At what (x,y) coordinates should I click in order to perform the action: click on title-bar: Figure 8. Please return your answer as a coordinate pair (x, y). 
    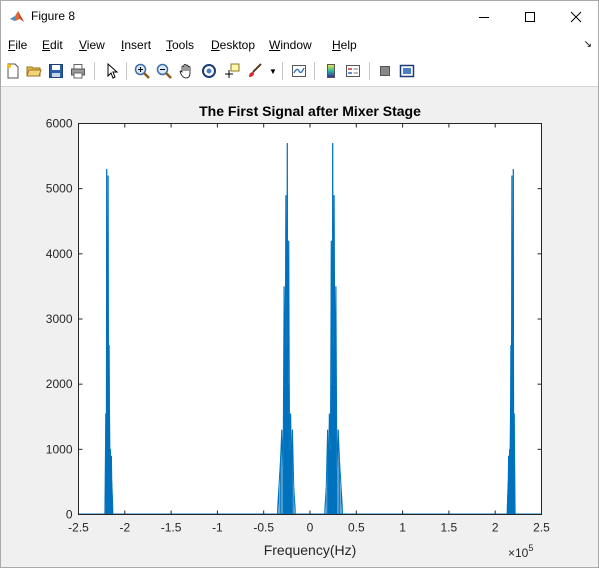
    Looking at the image, I should click on (299, 17).